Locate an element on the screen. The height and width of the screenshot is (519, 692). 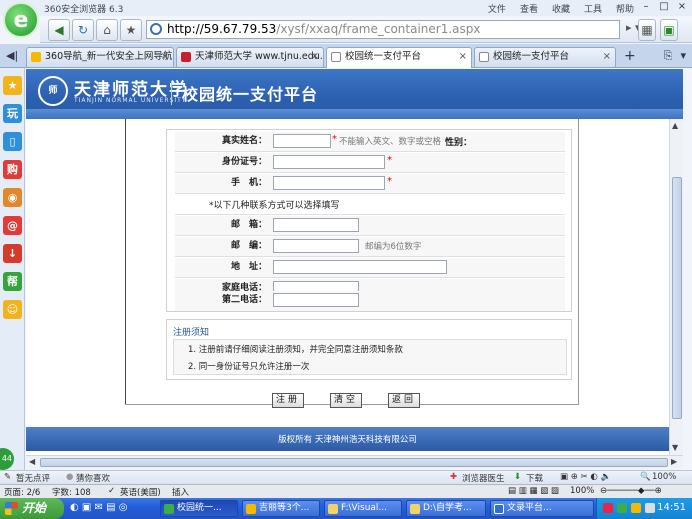
menu-favorites: 收藏 is located at coordinates (561, 8).